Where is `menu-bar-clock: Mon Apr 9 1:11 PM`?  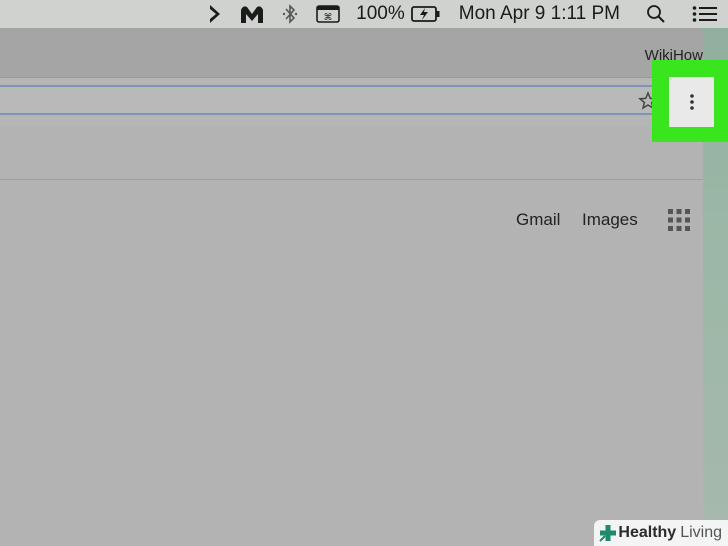
menu-bar-clock: Mon Apr 9 1:11 PM is located at coordinates (539, 14).